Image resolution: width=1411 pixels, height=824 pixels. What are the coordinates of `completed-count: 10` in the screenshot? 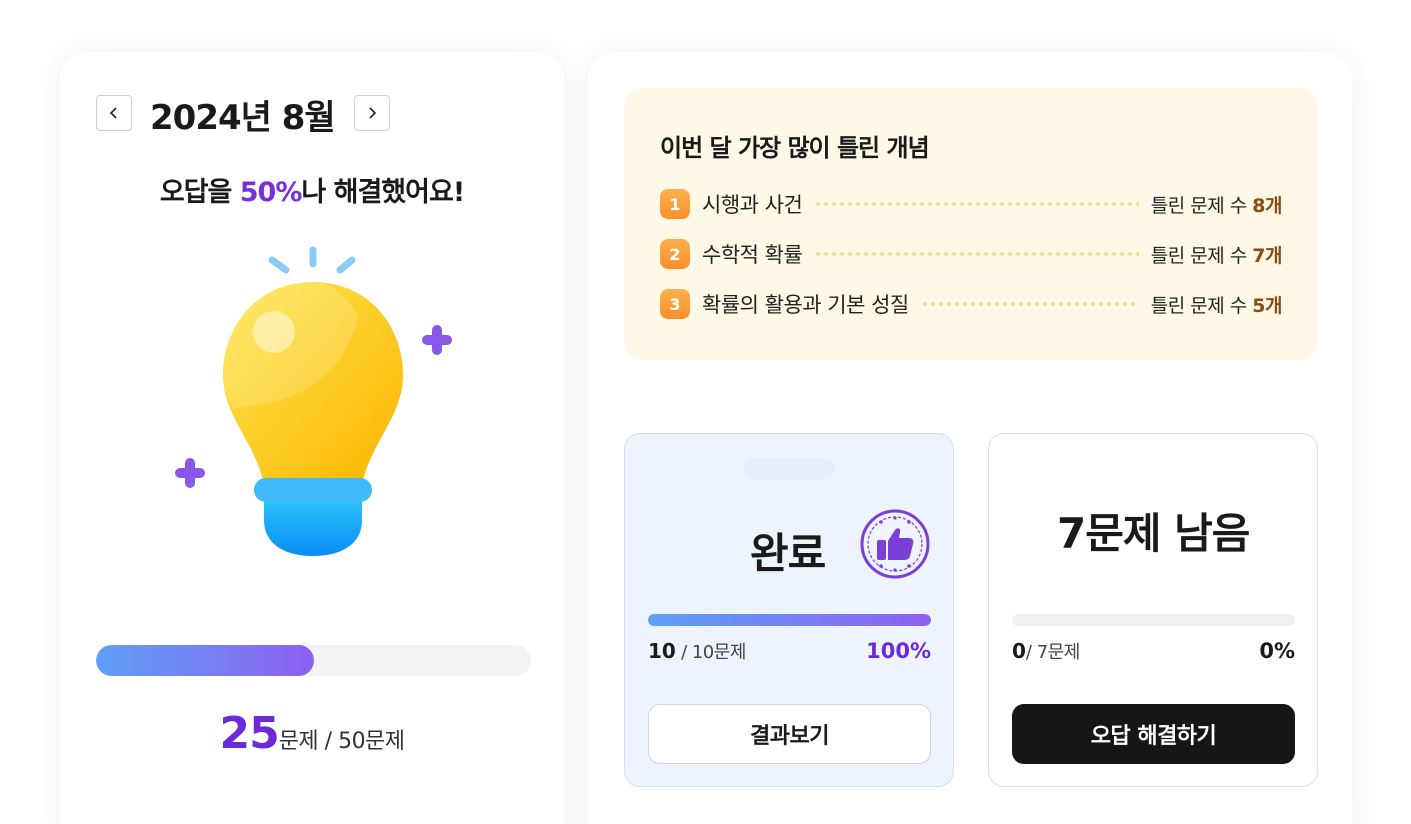 It's located at (662, 651).